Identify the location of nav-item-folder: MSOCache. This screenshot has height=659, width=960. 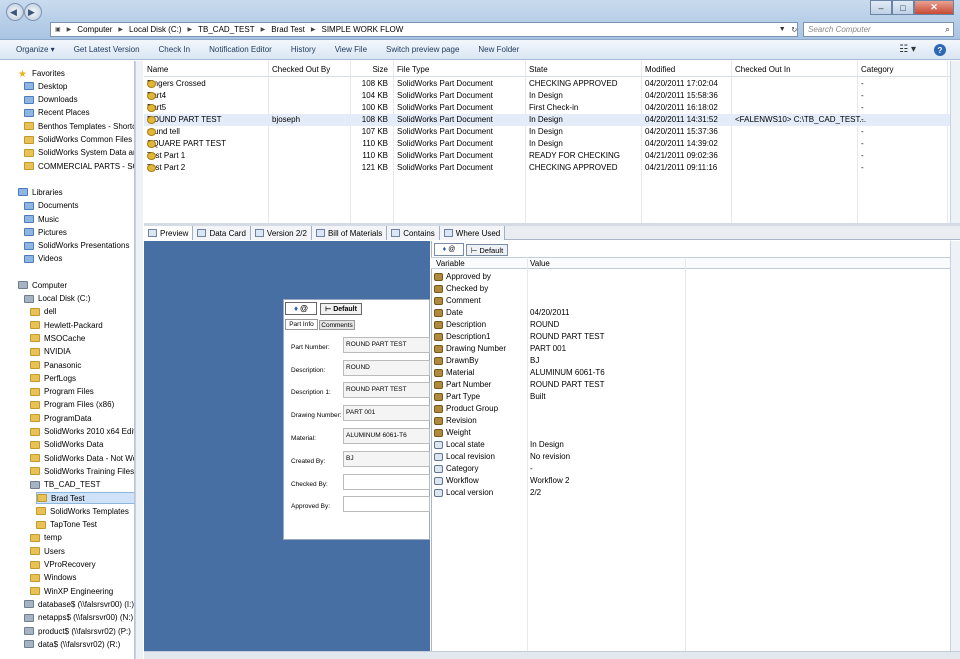
(82, 338).